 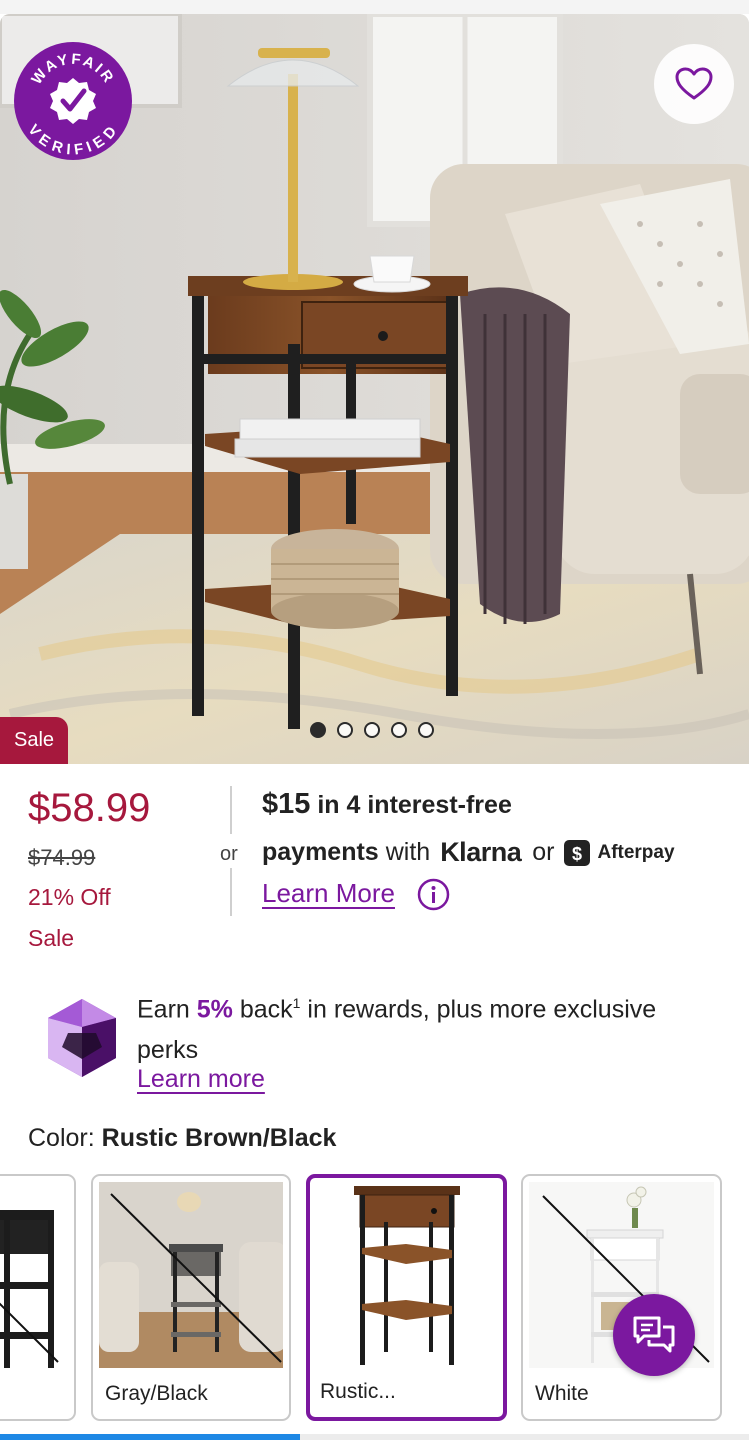 I want to click on discount-percent: 21% Off, so click(x=69, y=897).